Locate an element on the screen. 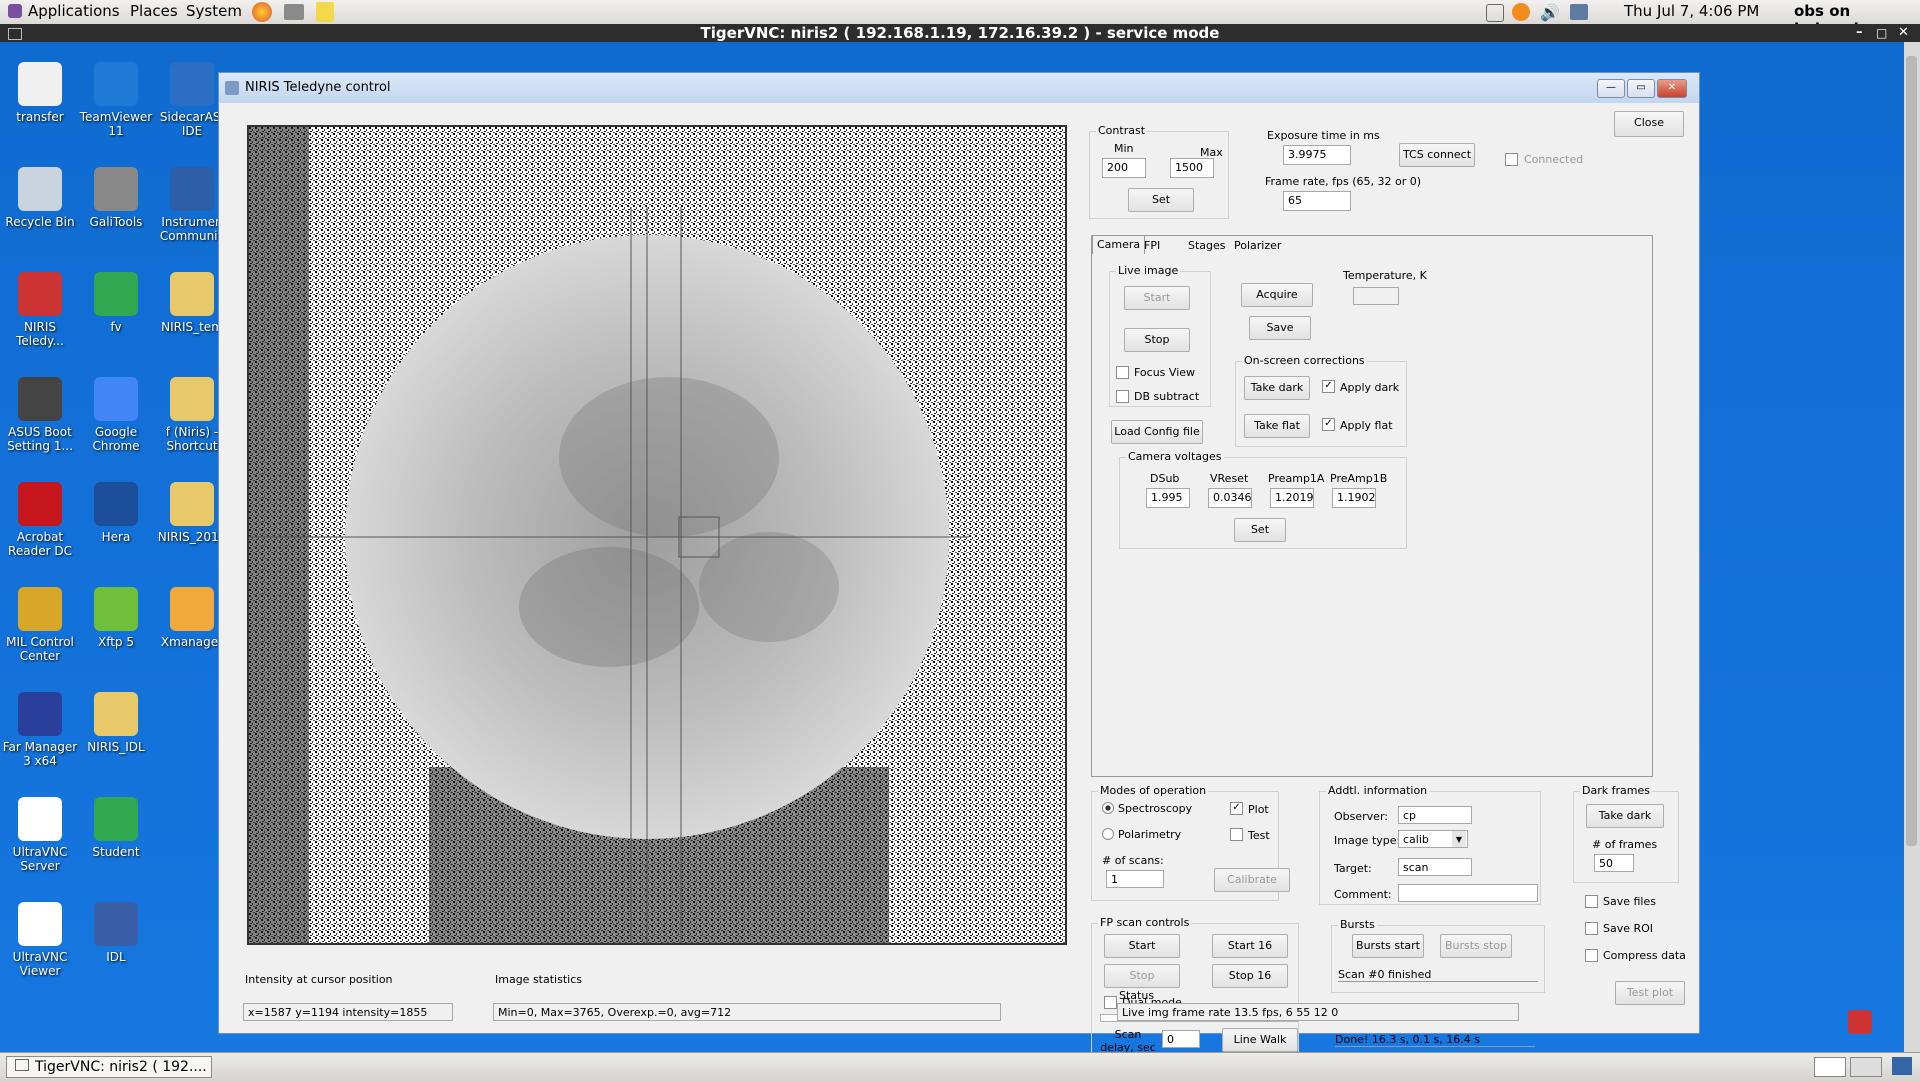 Image resolution: width=1920 pixels, height=1081 pixels. menu-system: System is located at coordinates (214, 11).